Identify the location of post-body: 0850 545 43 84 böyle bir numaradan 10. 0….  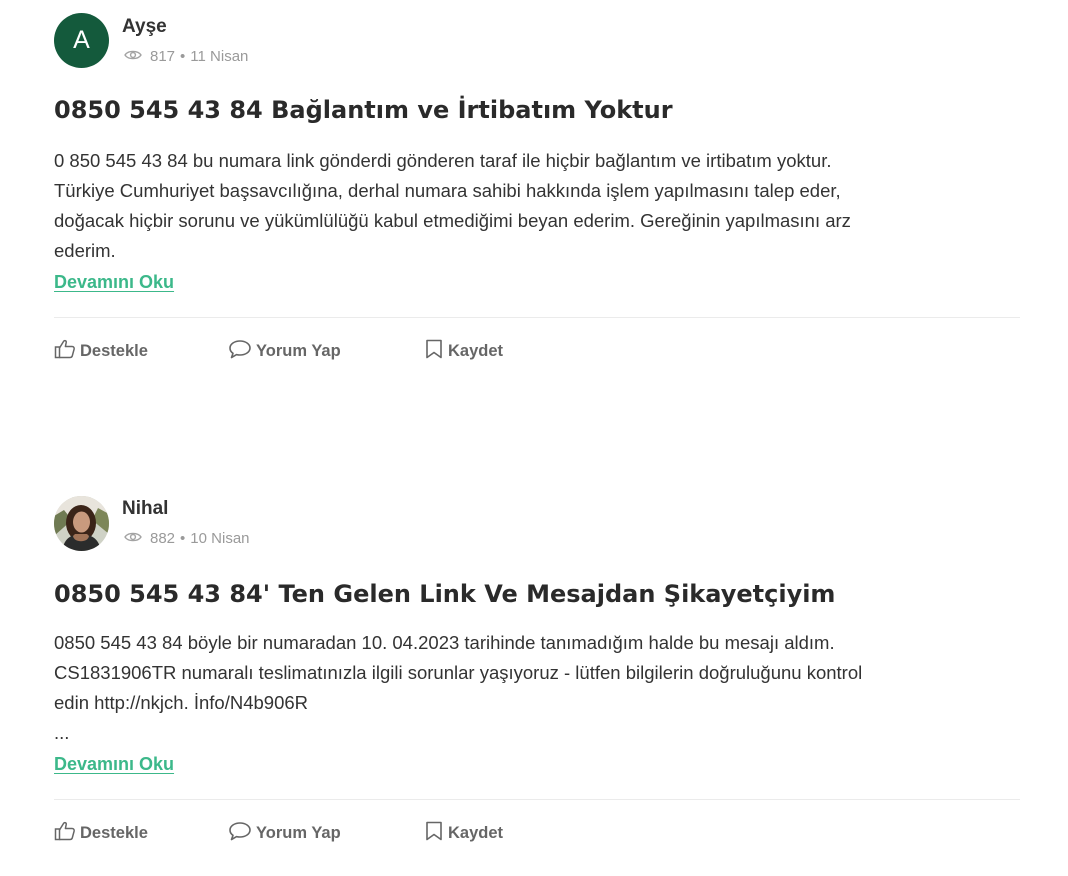
(524, 688).